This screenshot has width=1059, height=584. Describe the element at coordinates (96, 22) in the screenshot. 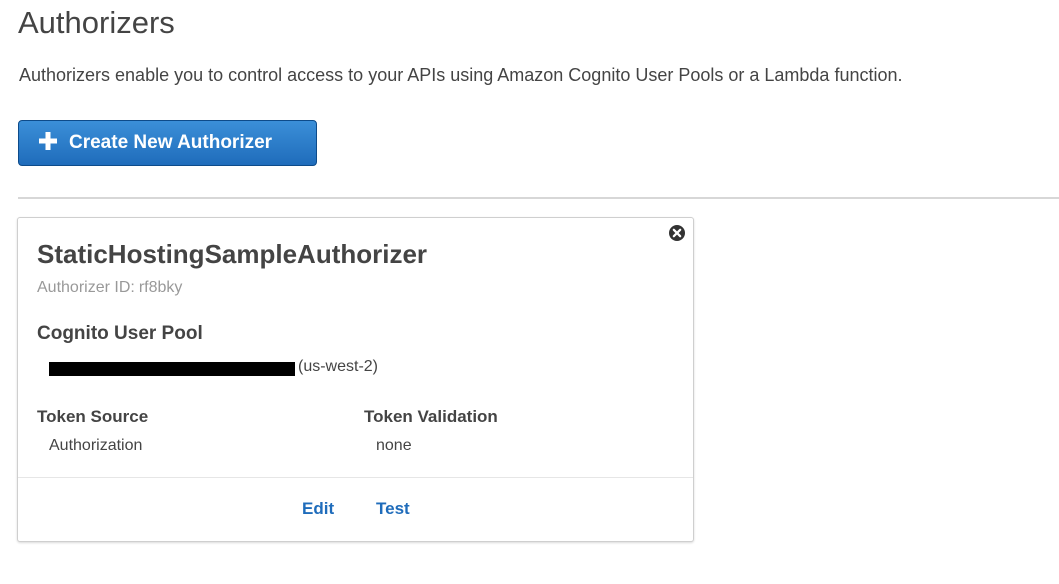

I see `page-title: Authorizers` at that location.